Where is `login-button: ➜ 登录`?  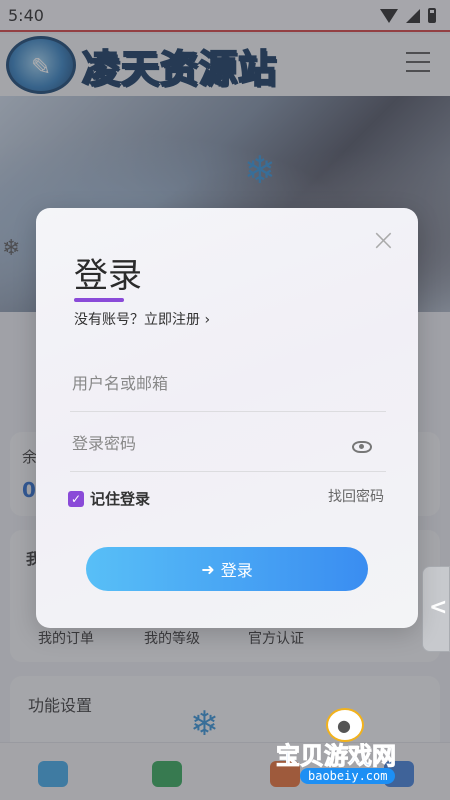
login-button: ➜ 登录 is located at coordinates (227, 569).